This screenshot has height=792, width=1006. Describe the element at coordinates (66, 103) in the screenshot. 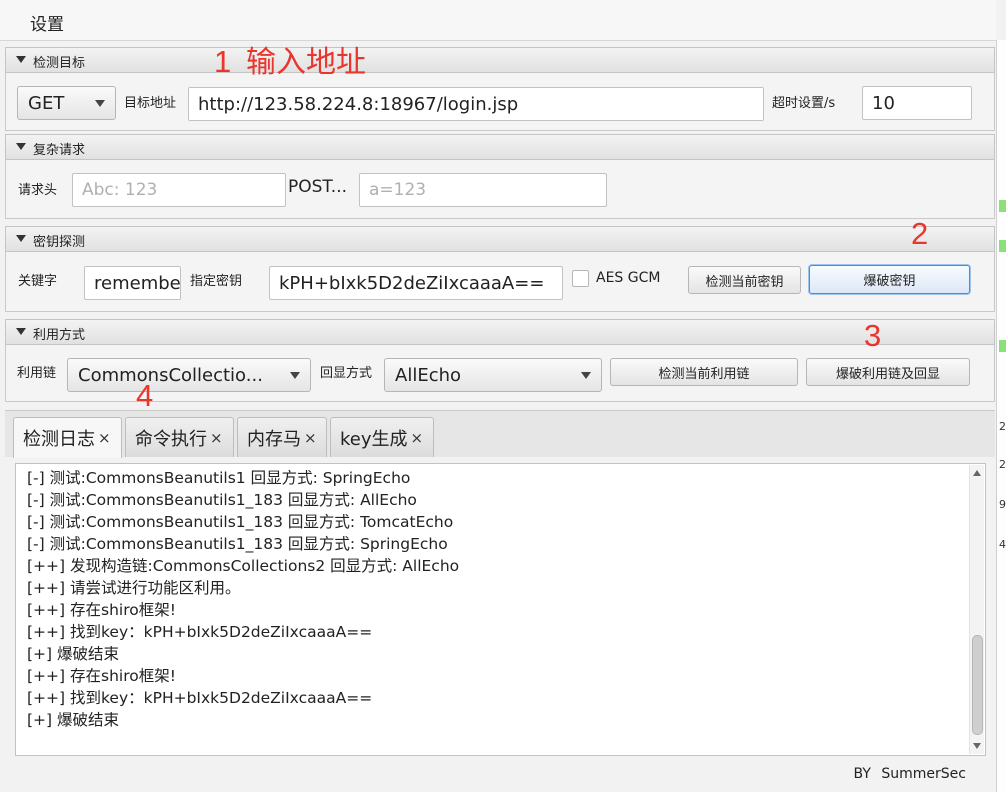

I see `method-select: GET` at that location.